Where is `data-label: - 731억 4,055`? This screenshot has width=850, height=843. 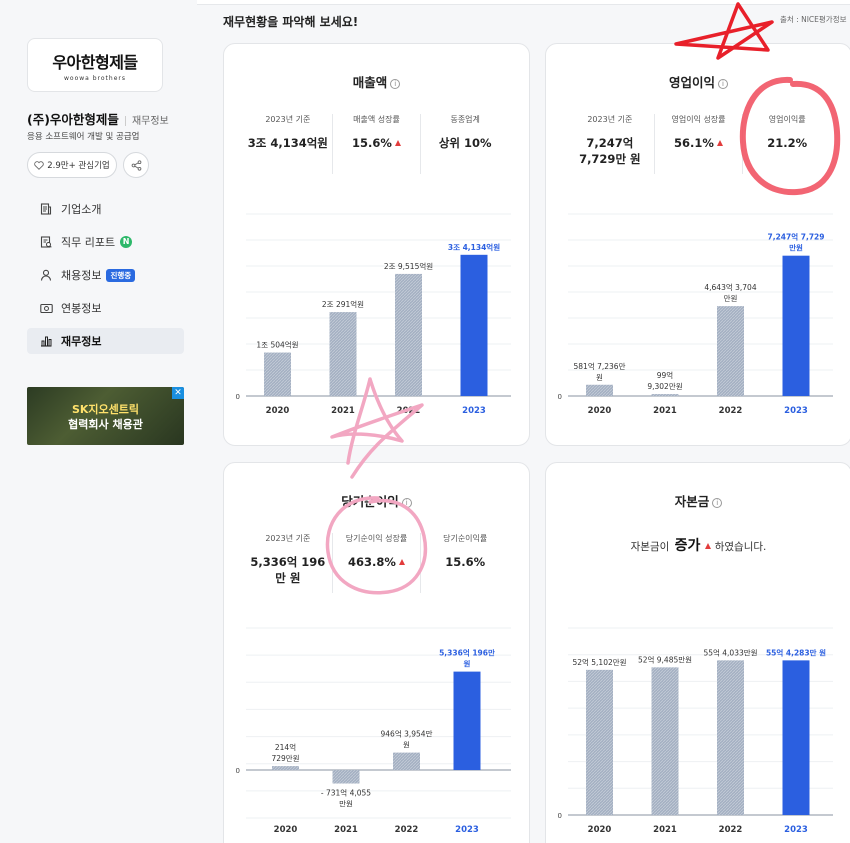 data-label: - 731억 4,055 is located at coordinates (346, 793).